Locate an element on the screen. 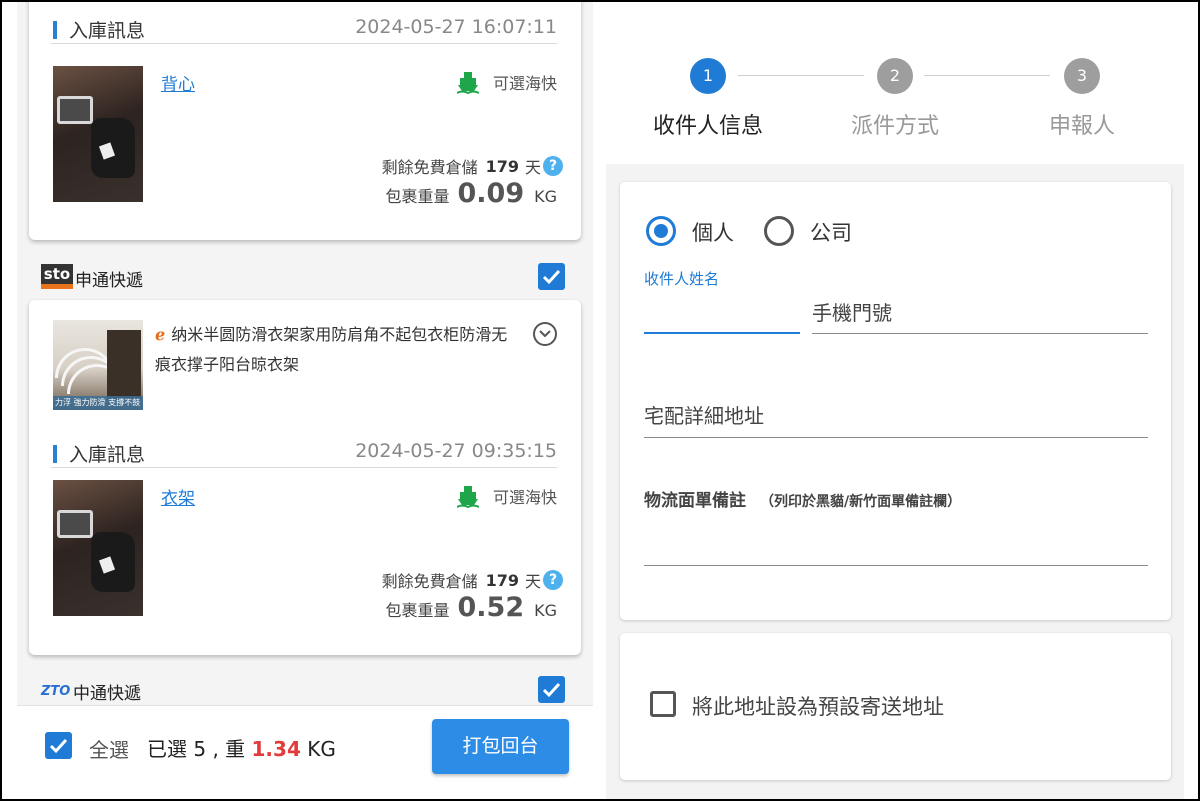 The image size is (1200, 801). step-2-label: 派件方式 is located at coordinates (895, 124).